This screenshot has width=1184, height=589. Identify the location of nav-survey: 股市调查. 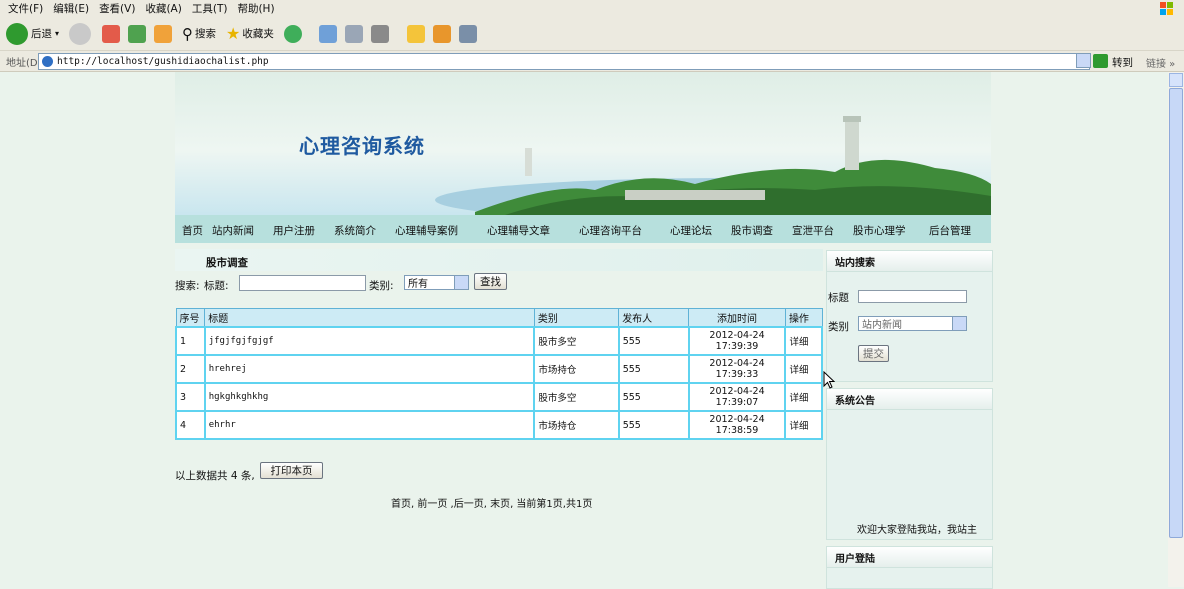
(752, 230).